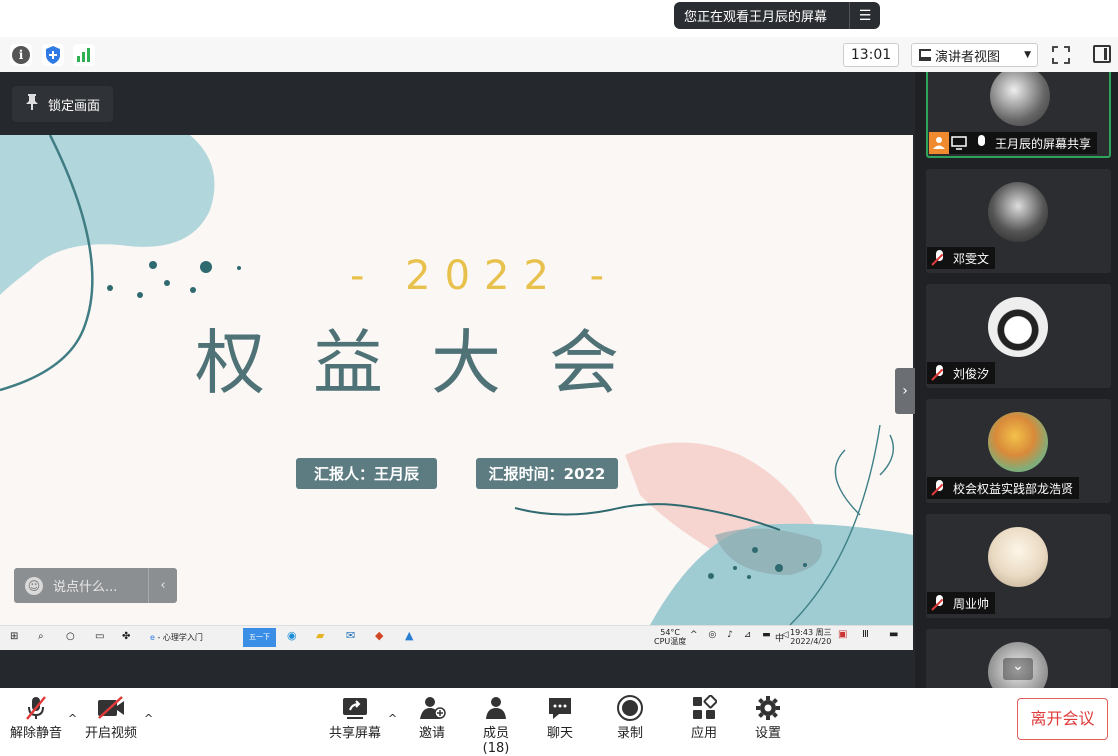  What do you see at coordinates (547, 473) in the screenshot?
I see `report-time-tag: 汇报时间：2022` at bounding box center [547, 473].